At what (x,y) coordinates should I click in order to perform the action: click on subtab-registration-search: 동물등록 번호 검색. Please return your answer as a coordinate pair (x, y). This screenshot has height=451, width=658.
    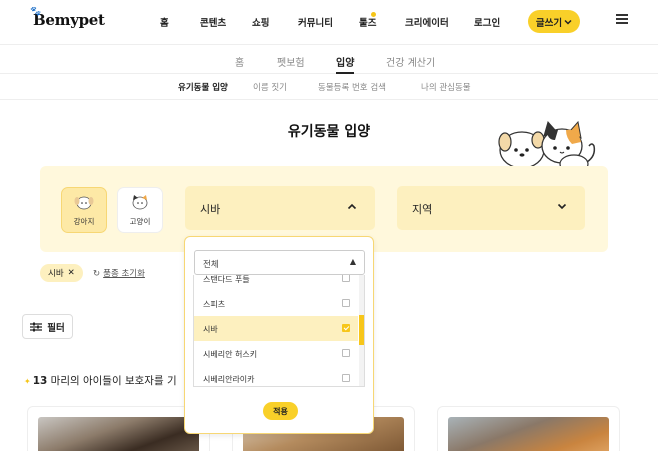
    Looking at the image, I should click on (352, 87).